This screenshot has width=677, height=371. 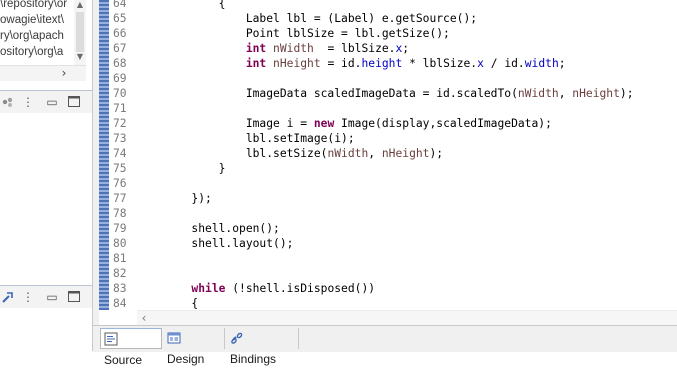 What do you see at coordinates (215, 243) in the screenshot?
I see `code-line: shell.layout();` at bounding box center [215, 243].